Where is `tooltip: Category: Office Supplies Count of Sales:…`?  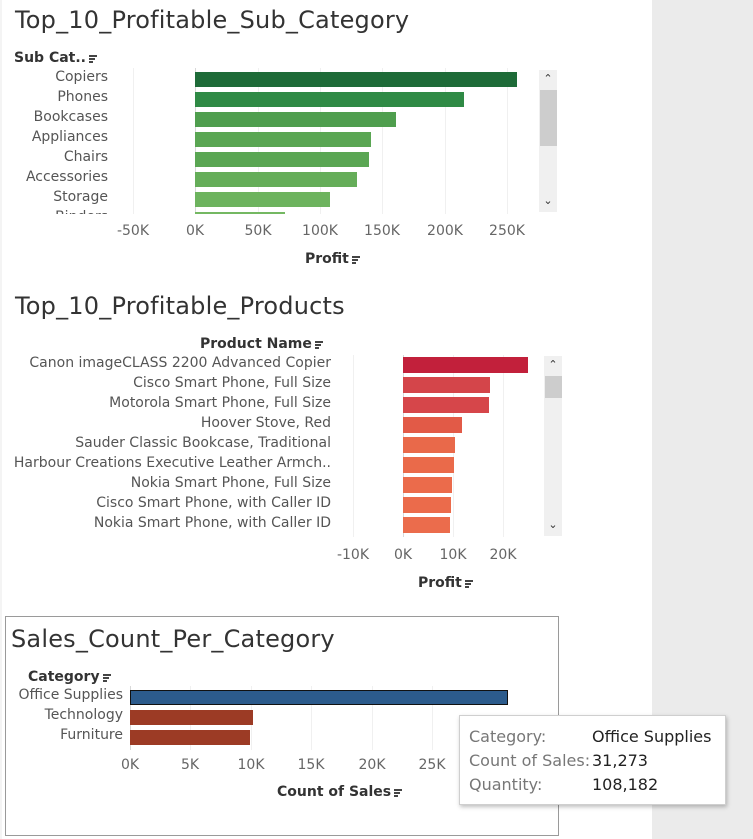
tooltip: Category: Office Supplies Count of Sales:… is located at coordinates (592, 760).